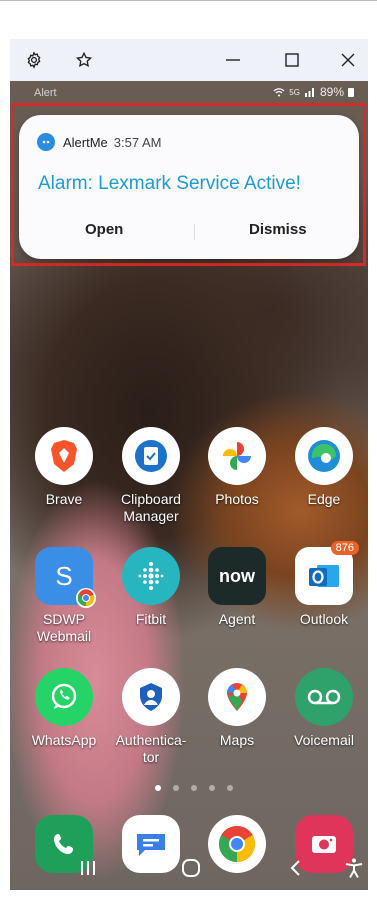  I want to click on app-fitbit: Fitbit, so click(151, 587).